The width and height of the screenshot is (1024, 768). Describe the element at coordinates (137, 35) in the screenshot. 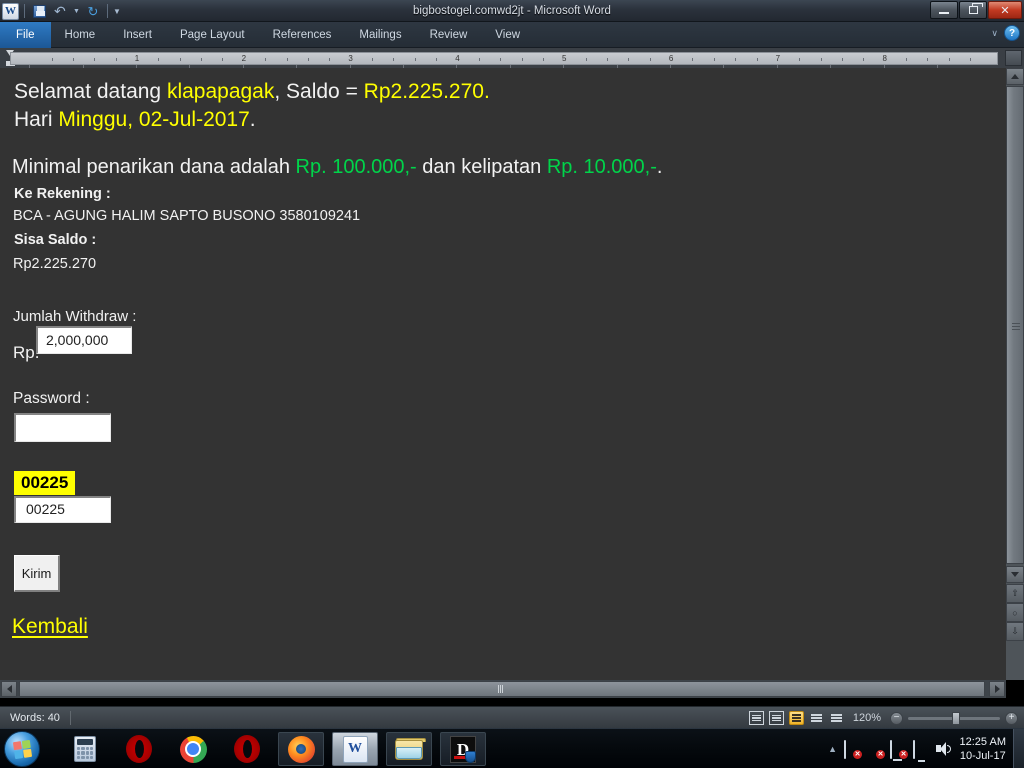

I see `tab-insert: Insert` at that location.